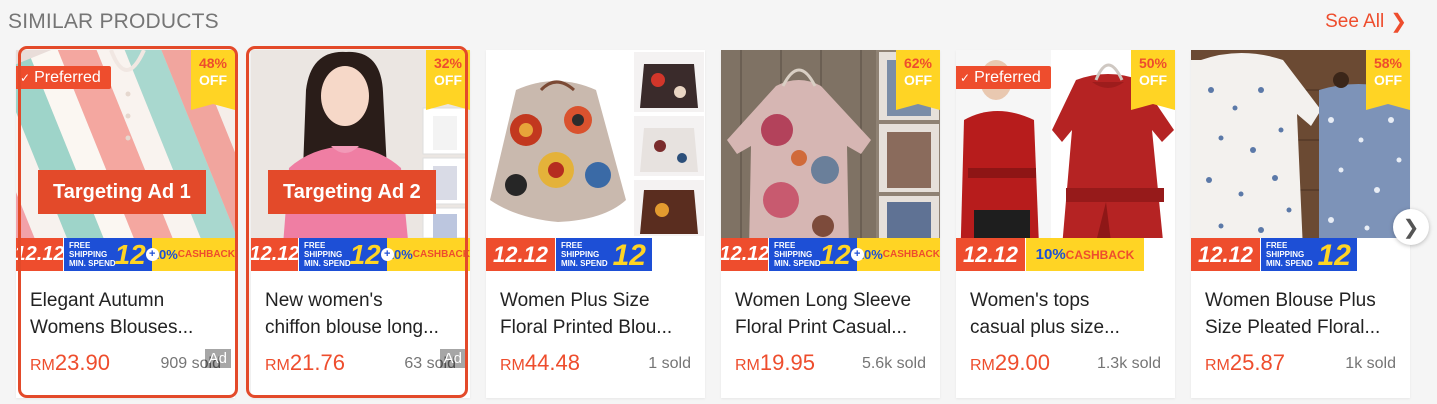 The height and width of the screenshot is (404, 1437). What do you see at coordinates (317, 362) in the screenshot?
I see `price-value: 21.76` at bounding box center [317, 362].